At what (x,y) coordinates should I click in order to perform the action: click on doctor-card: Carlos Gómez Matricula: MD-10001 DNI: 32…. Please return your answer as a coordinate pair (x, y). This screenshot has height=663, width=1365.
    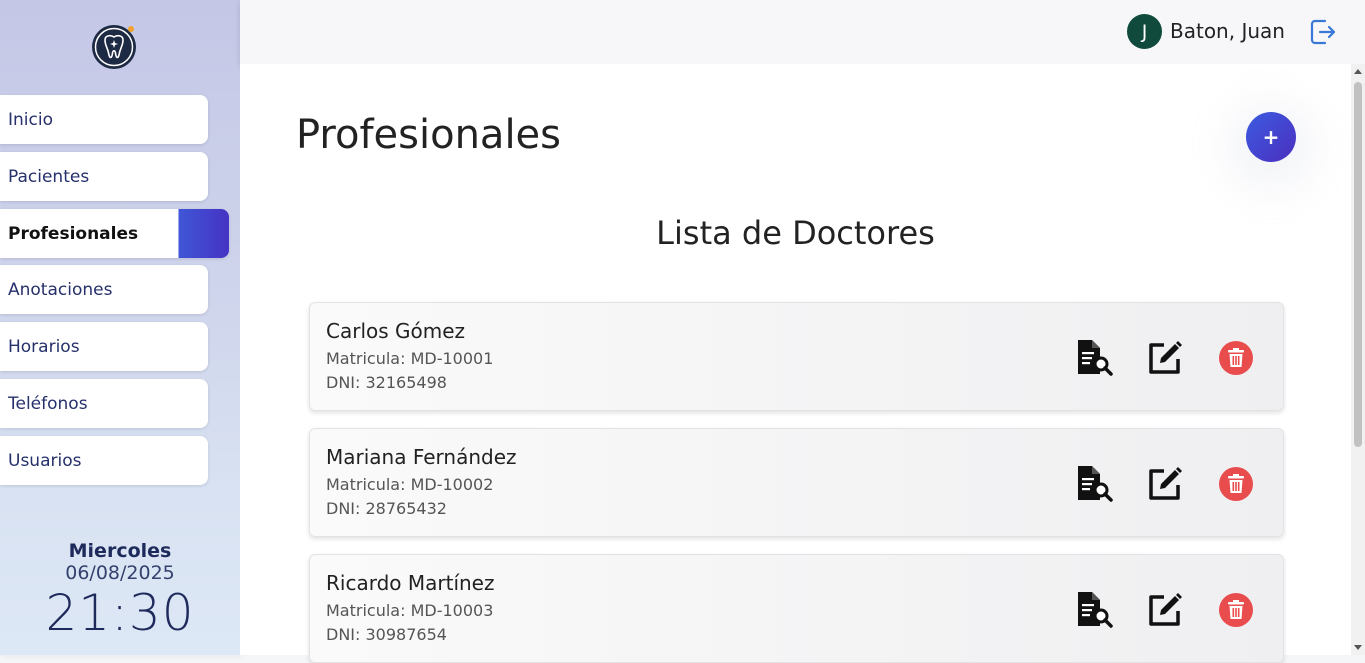
    Looking at the image, I should click on (796, 356).